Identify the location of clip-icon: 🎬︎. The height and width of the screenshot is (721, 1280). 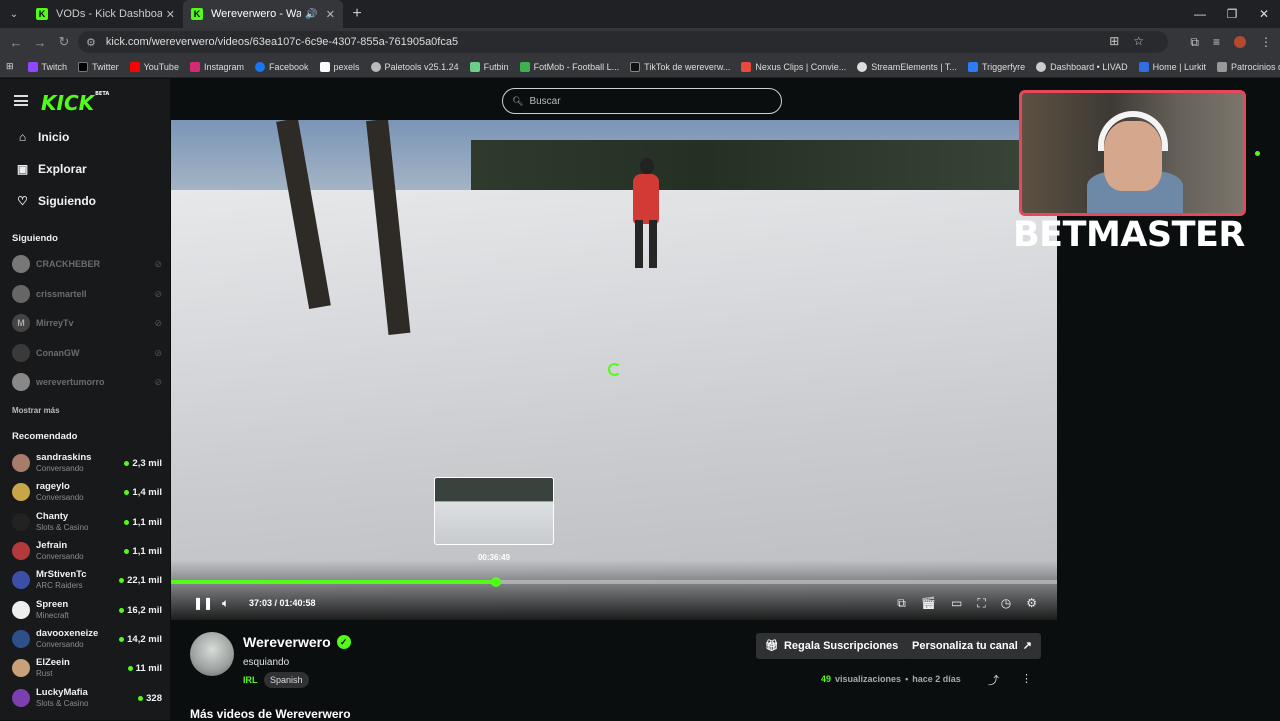
(928, 603).